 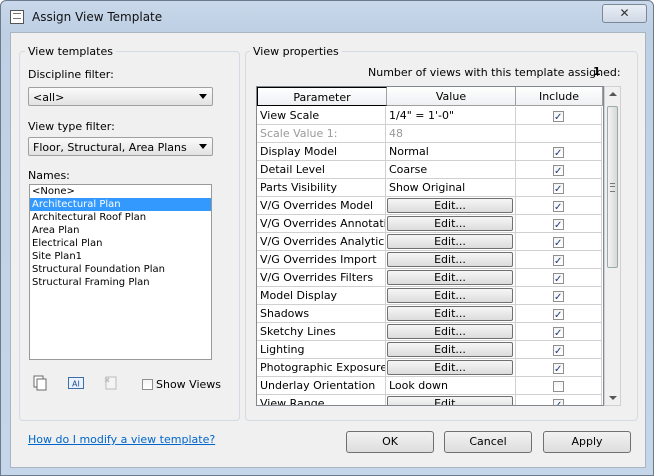 What do you see at coordinates (451, 134) in the screenshot?
I see `value-cell: 48` at bounding box center [451, 134].